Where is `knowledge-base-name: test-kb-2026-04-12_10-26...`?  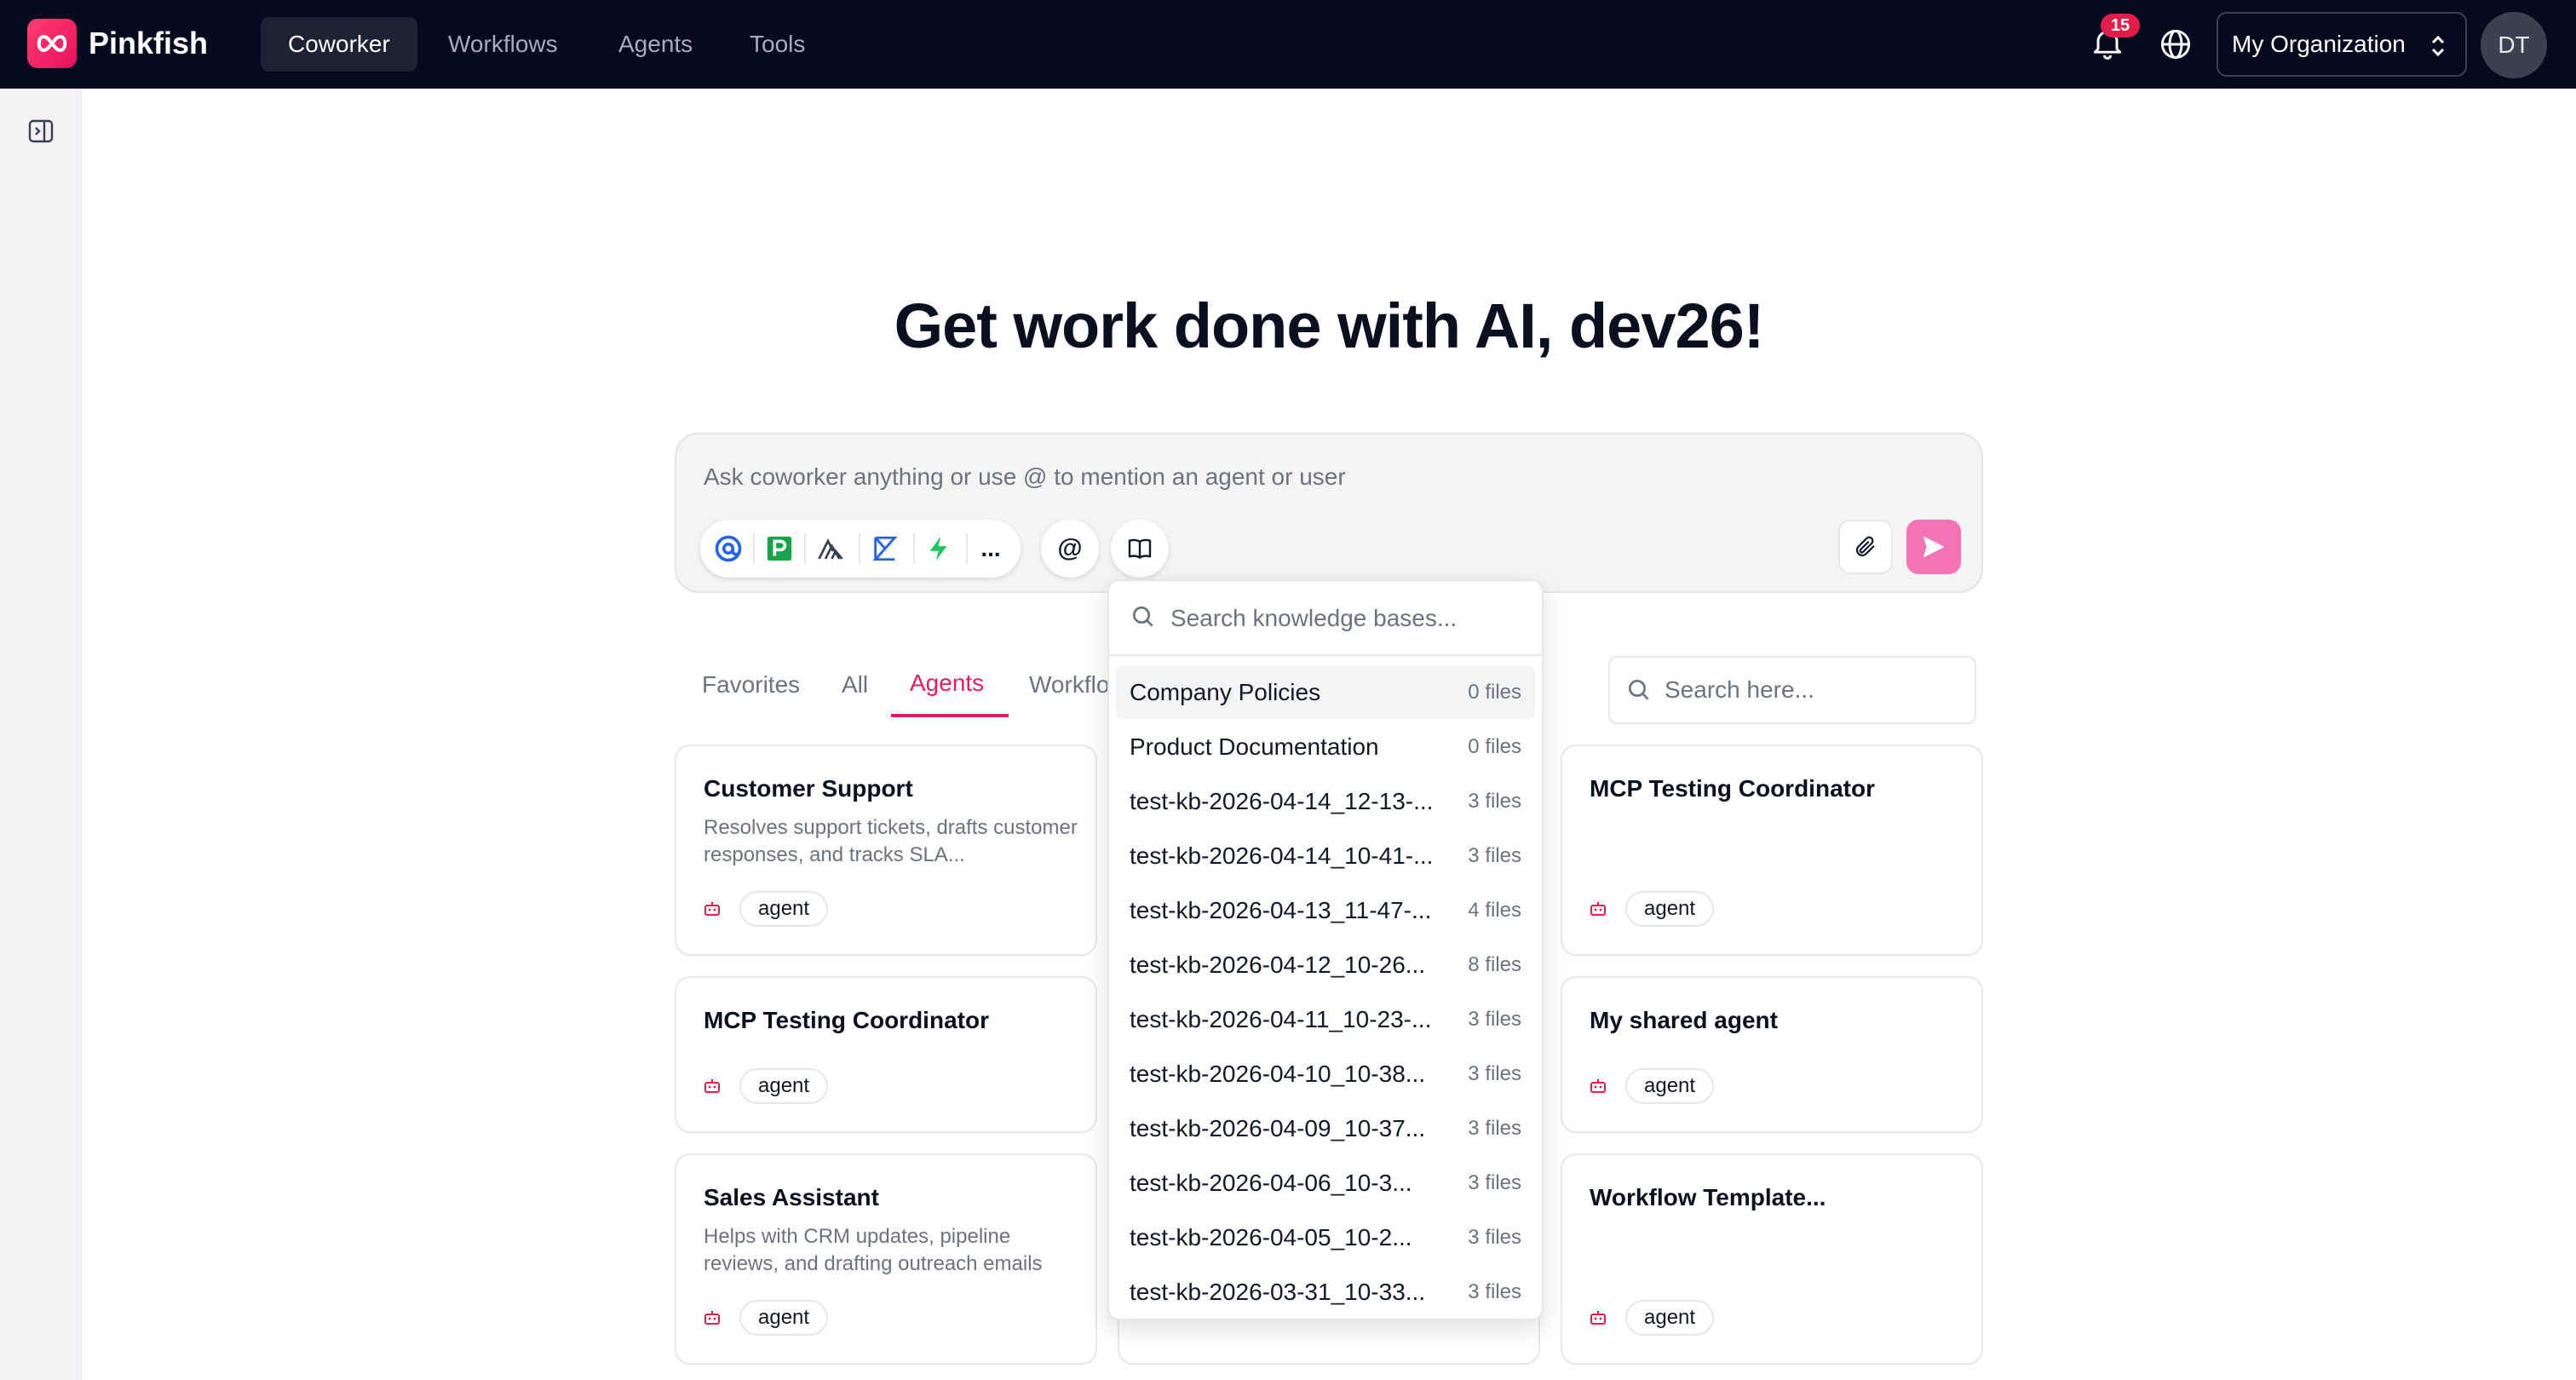 knowledge-base-name: test-kb-2026-04-12_10-26... is located at coordinates (1278, 965).